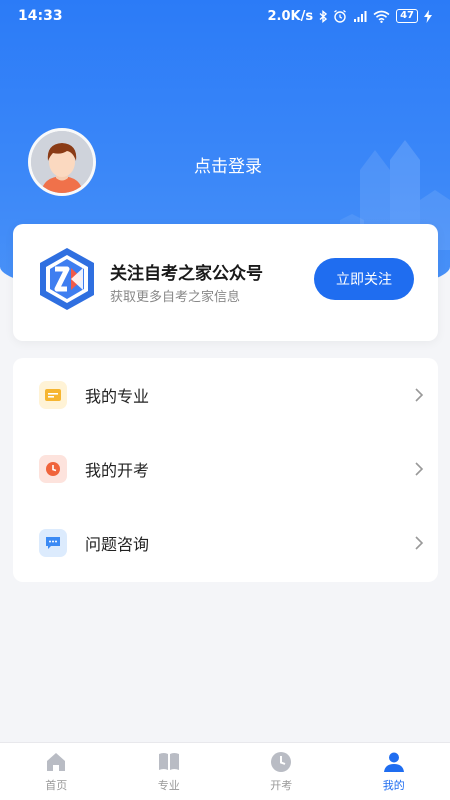 This screenshot has height=800, width=450. I want to click on net-speed: 2.0K/s, so click(290, 16).